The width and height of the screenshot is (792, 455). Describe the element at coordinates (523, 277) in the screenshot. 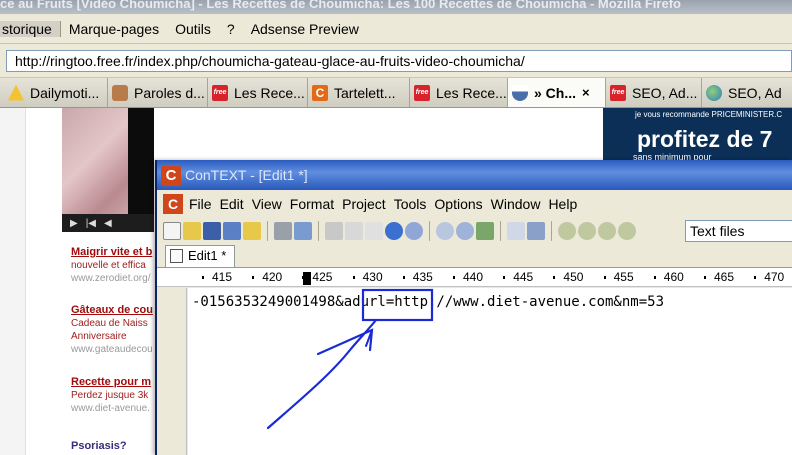

I see `ruler-number: 445` at that location.